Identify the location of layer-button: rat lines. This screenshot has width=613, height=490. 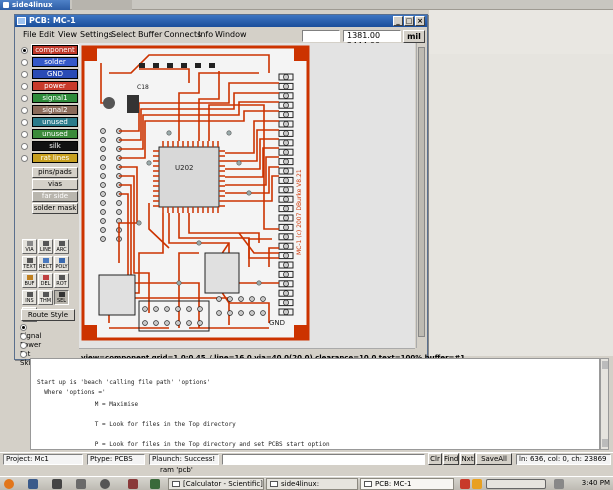
(55, 158).